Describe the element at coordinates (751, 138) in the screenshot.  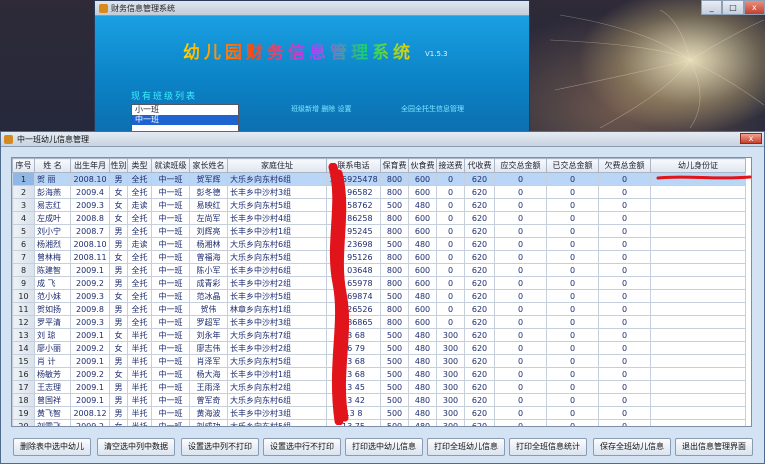
I see `window-close-button: x` at that location.